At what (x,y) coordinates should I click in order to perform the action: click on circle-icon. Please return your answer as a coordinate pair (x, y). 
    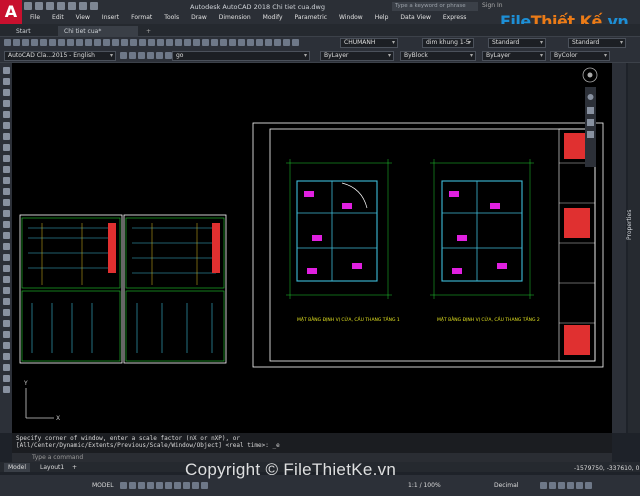
    Looking at the image, I should click on (6, 125).